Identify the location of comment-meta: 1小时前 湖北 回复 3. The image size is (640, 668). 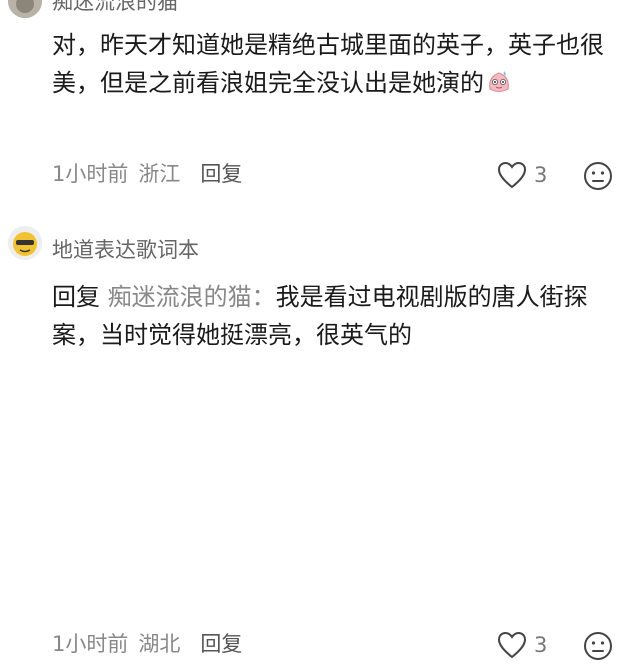
(338, 648).